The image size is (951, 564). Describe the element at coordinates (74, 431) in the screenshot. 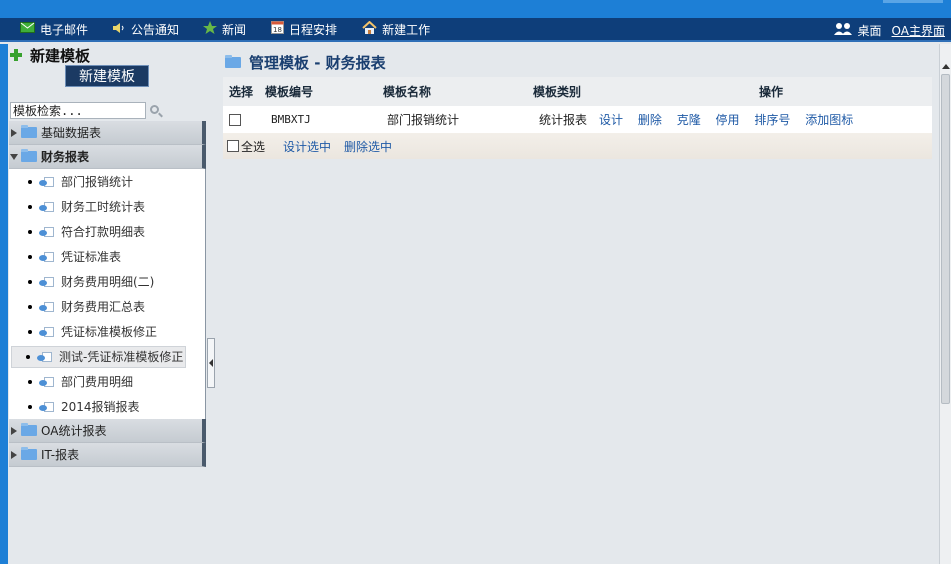

I see `category-label: OA统计报表` at that location.